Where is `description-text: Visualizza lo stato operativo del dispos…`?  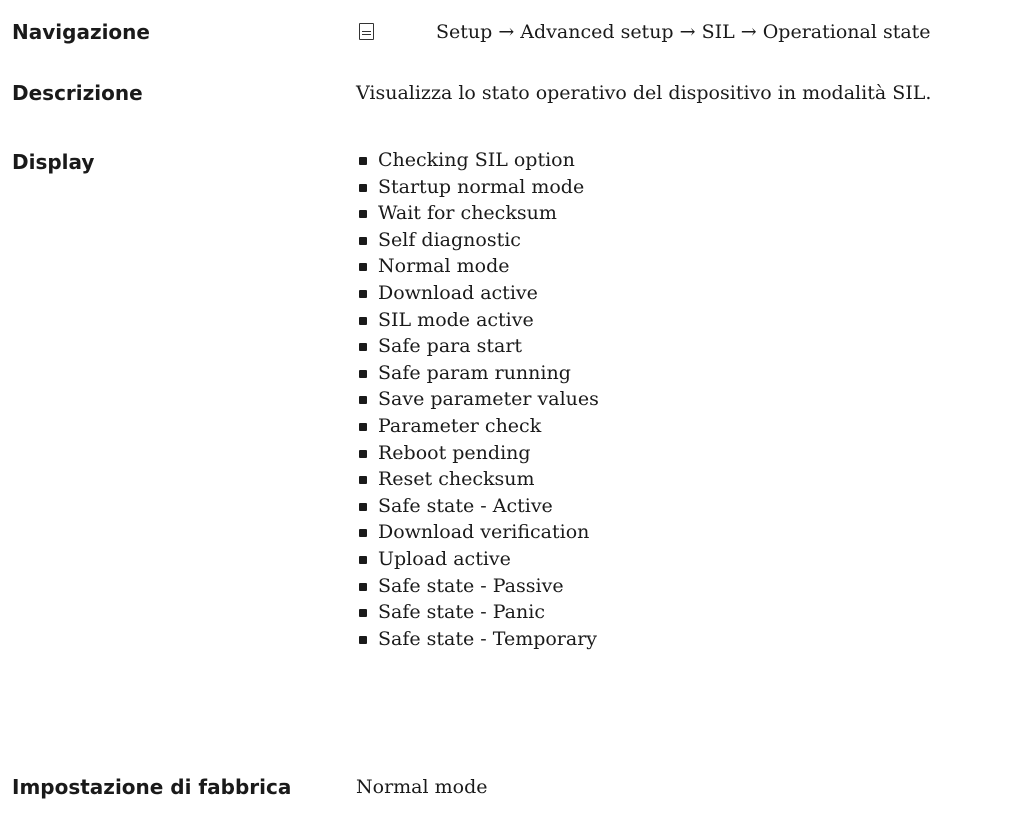 description-text: Visualizza lo stato operativo del dispos… is located at coordinates (644, 93).